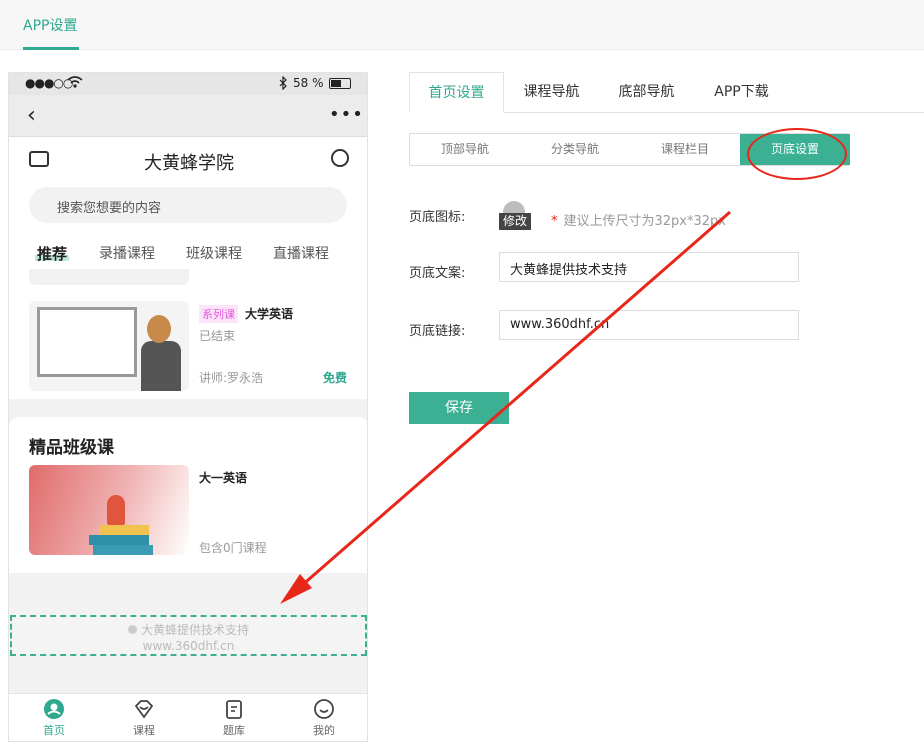 The height and width of the screenshot is (751, 924). What do you see at coordinates (218, 314) in the screenshot?
I see `course-tag: 系列课` at bounding box center [218, 314].